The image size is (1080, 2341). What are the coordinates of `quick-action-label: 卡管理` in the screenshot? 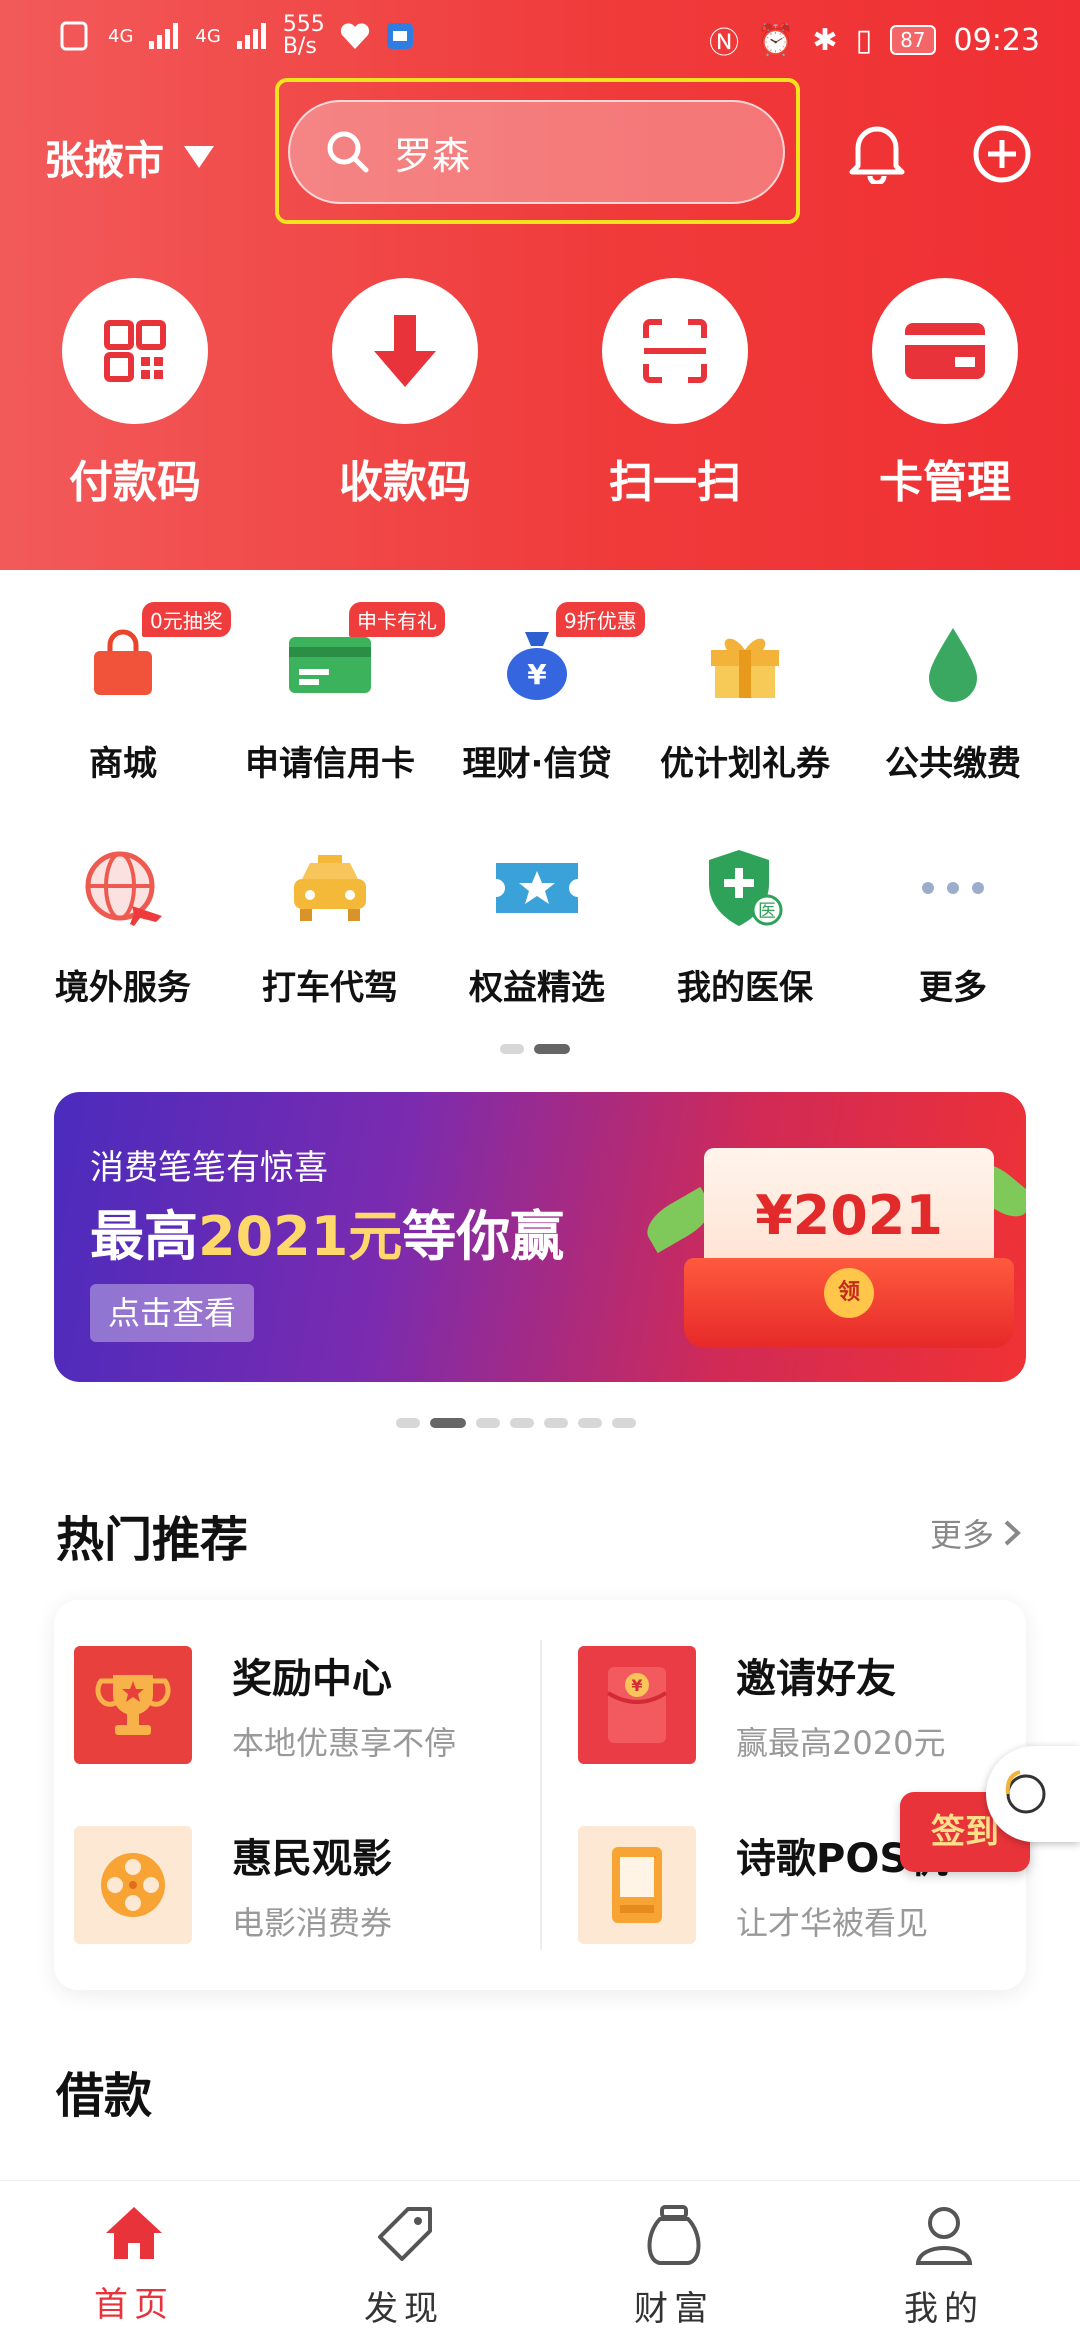 It's located at (945, 482).